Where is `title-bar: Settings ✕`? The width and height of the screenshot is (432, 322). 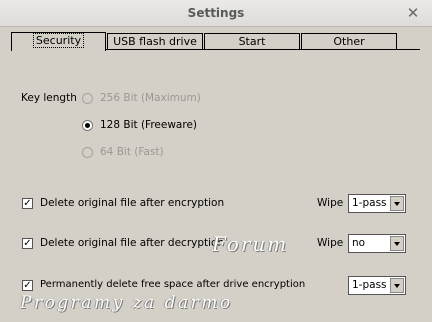 title-bar: Settings ✕ is located at coordinates (216, 13).